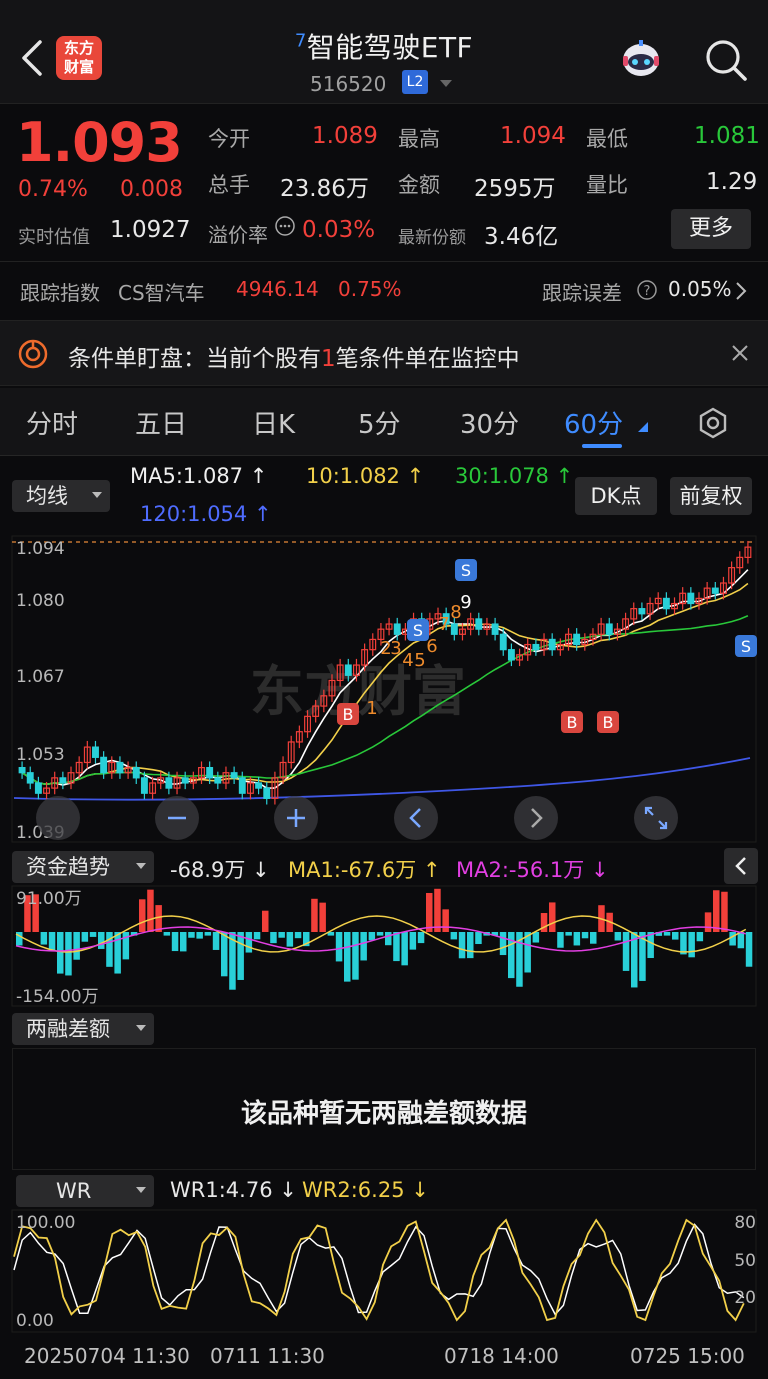  I want to click on tab-5min: 5分, so click(379, 422).